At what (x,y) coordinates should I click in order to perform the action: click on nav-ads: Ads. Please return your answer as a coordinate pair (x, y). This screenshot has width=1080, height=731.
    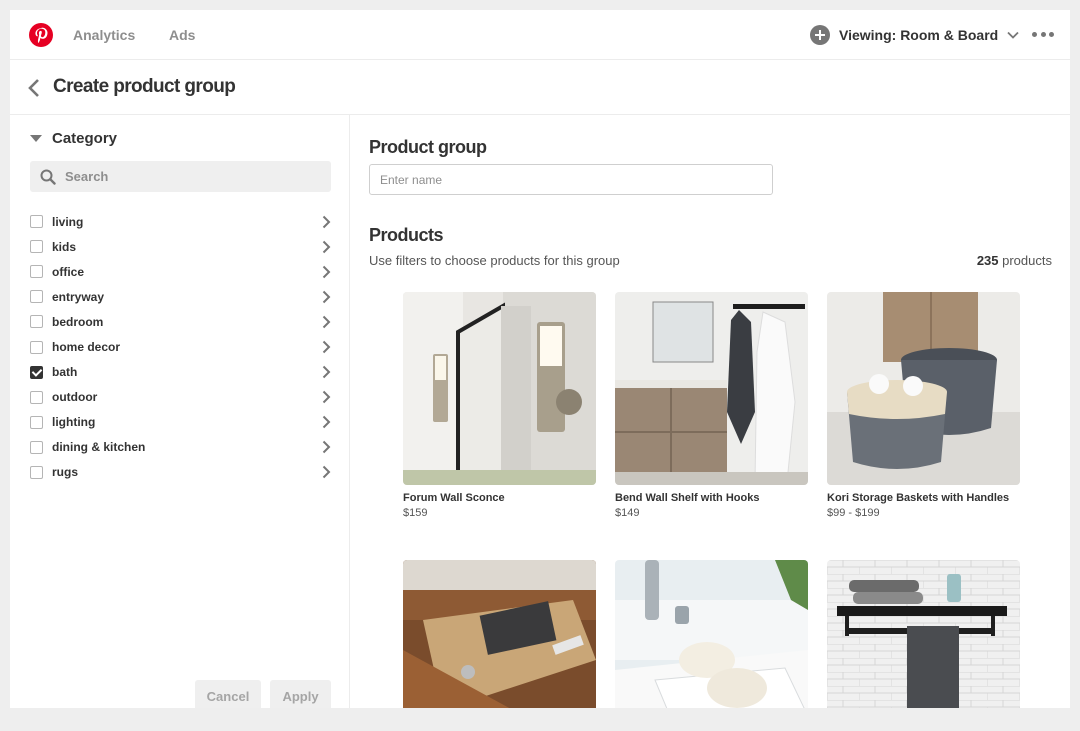
    Looking at the image, I should click on (182, 35).